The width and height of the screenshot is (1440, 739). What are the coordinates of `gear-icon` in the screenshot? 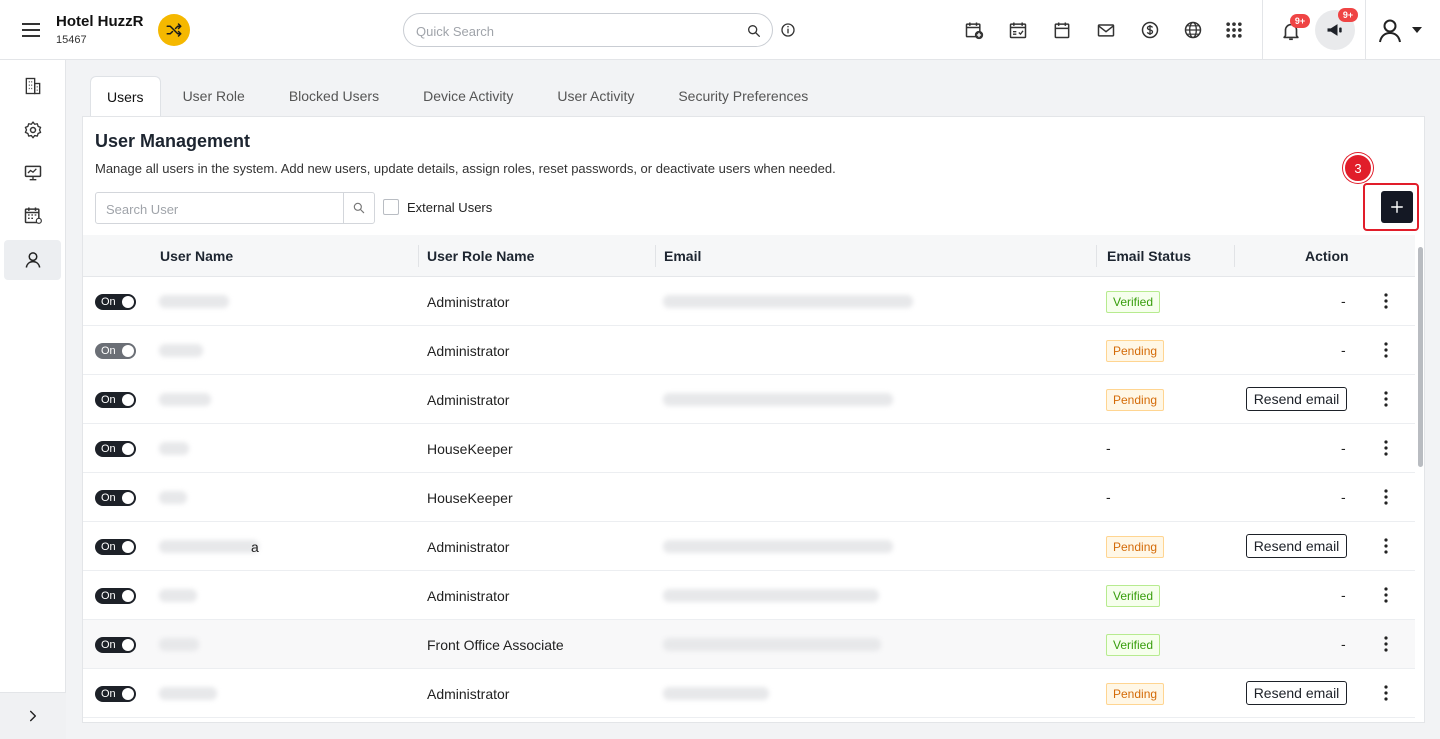 It's located at (32, 130).